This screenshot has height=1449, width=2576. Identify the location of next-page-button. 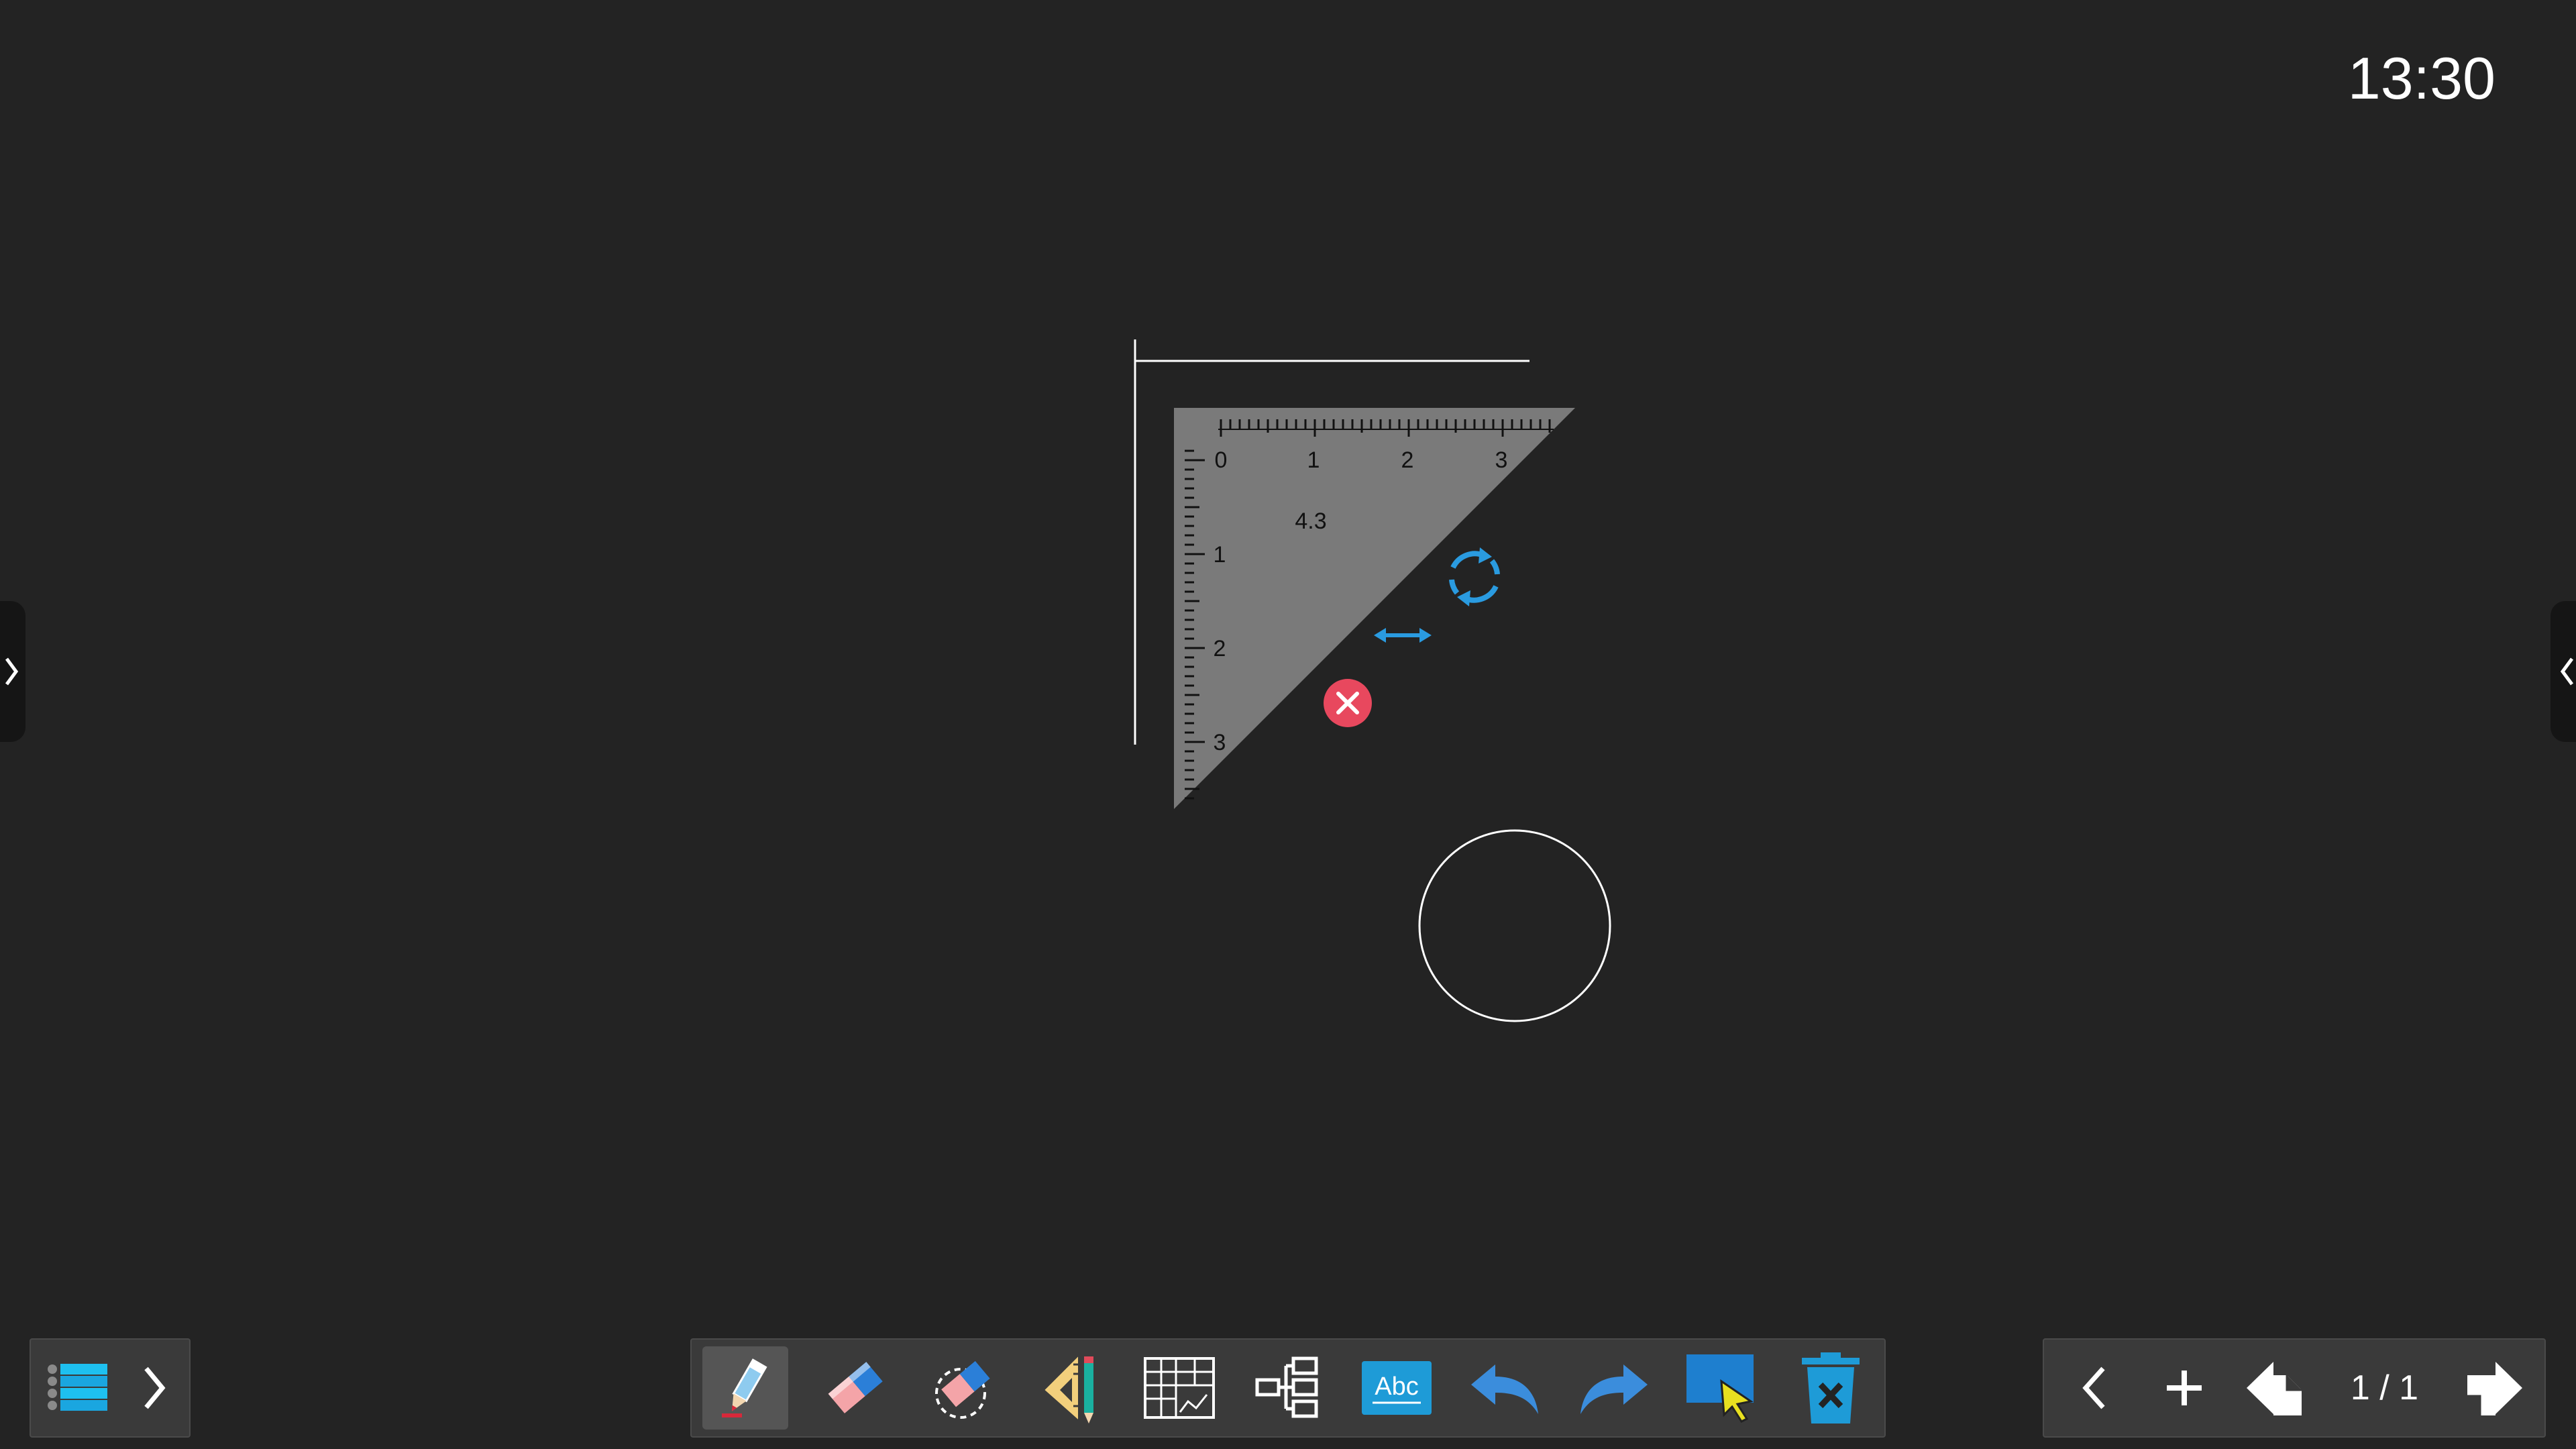
(2494, 1388).